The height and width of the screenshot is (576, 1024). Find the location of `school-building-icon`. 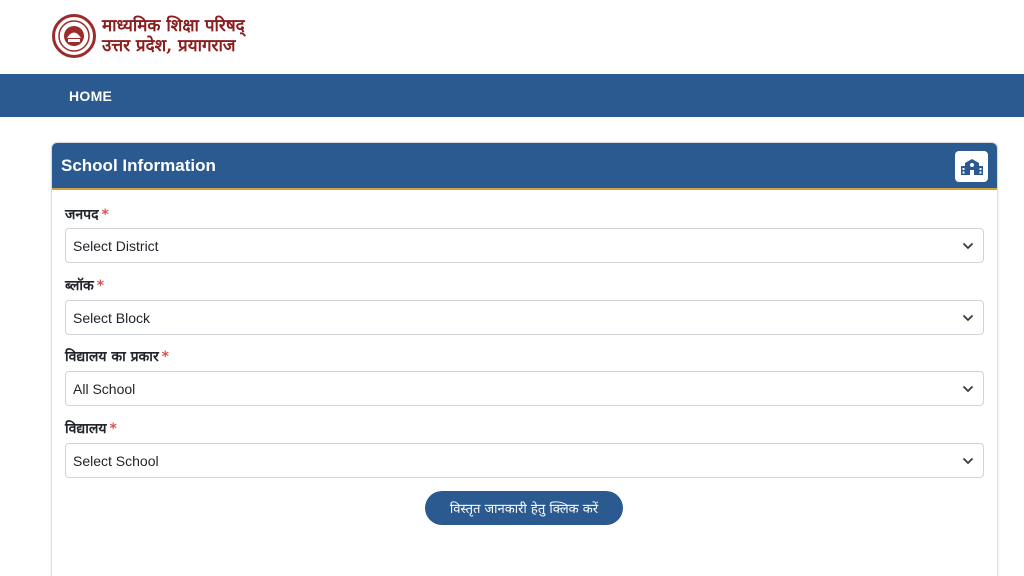

school-building-icon is located at coordinates (971, 166).